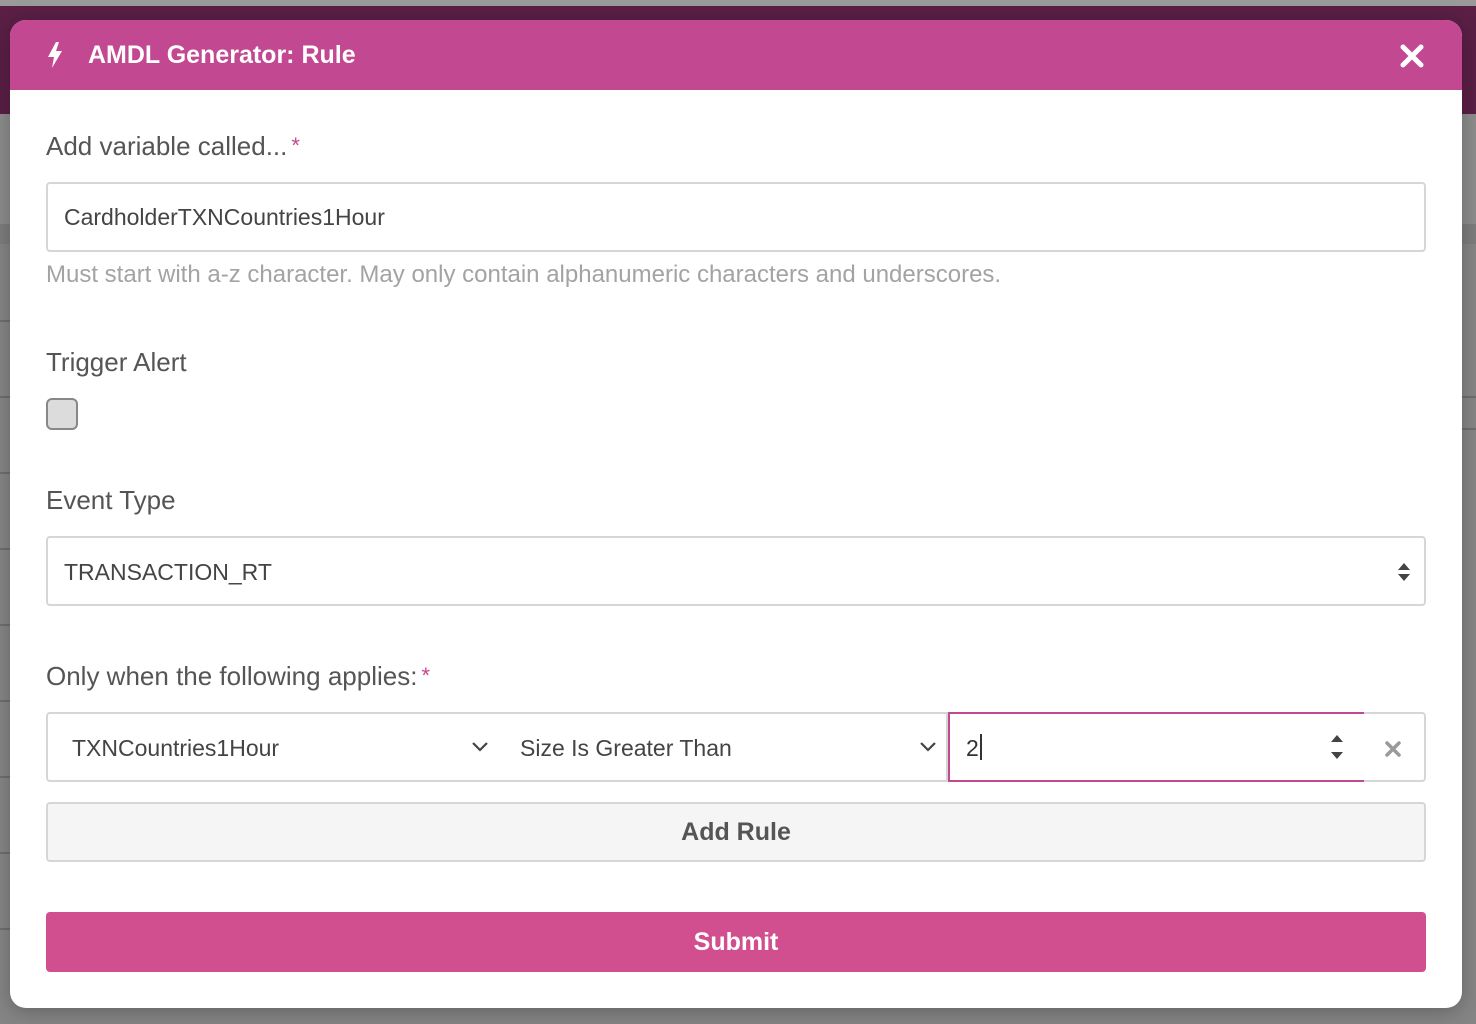  I want to click on conditions-label: Only when the following applies: *, so click(238, 676).